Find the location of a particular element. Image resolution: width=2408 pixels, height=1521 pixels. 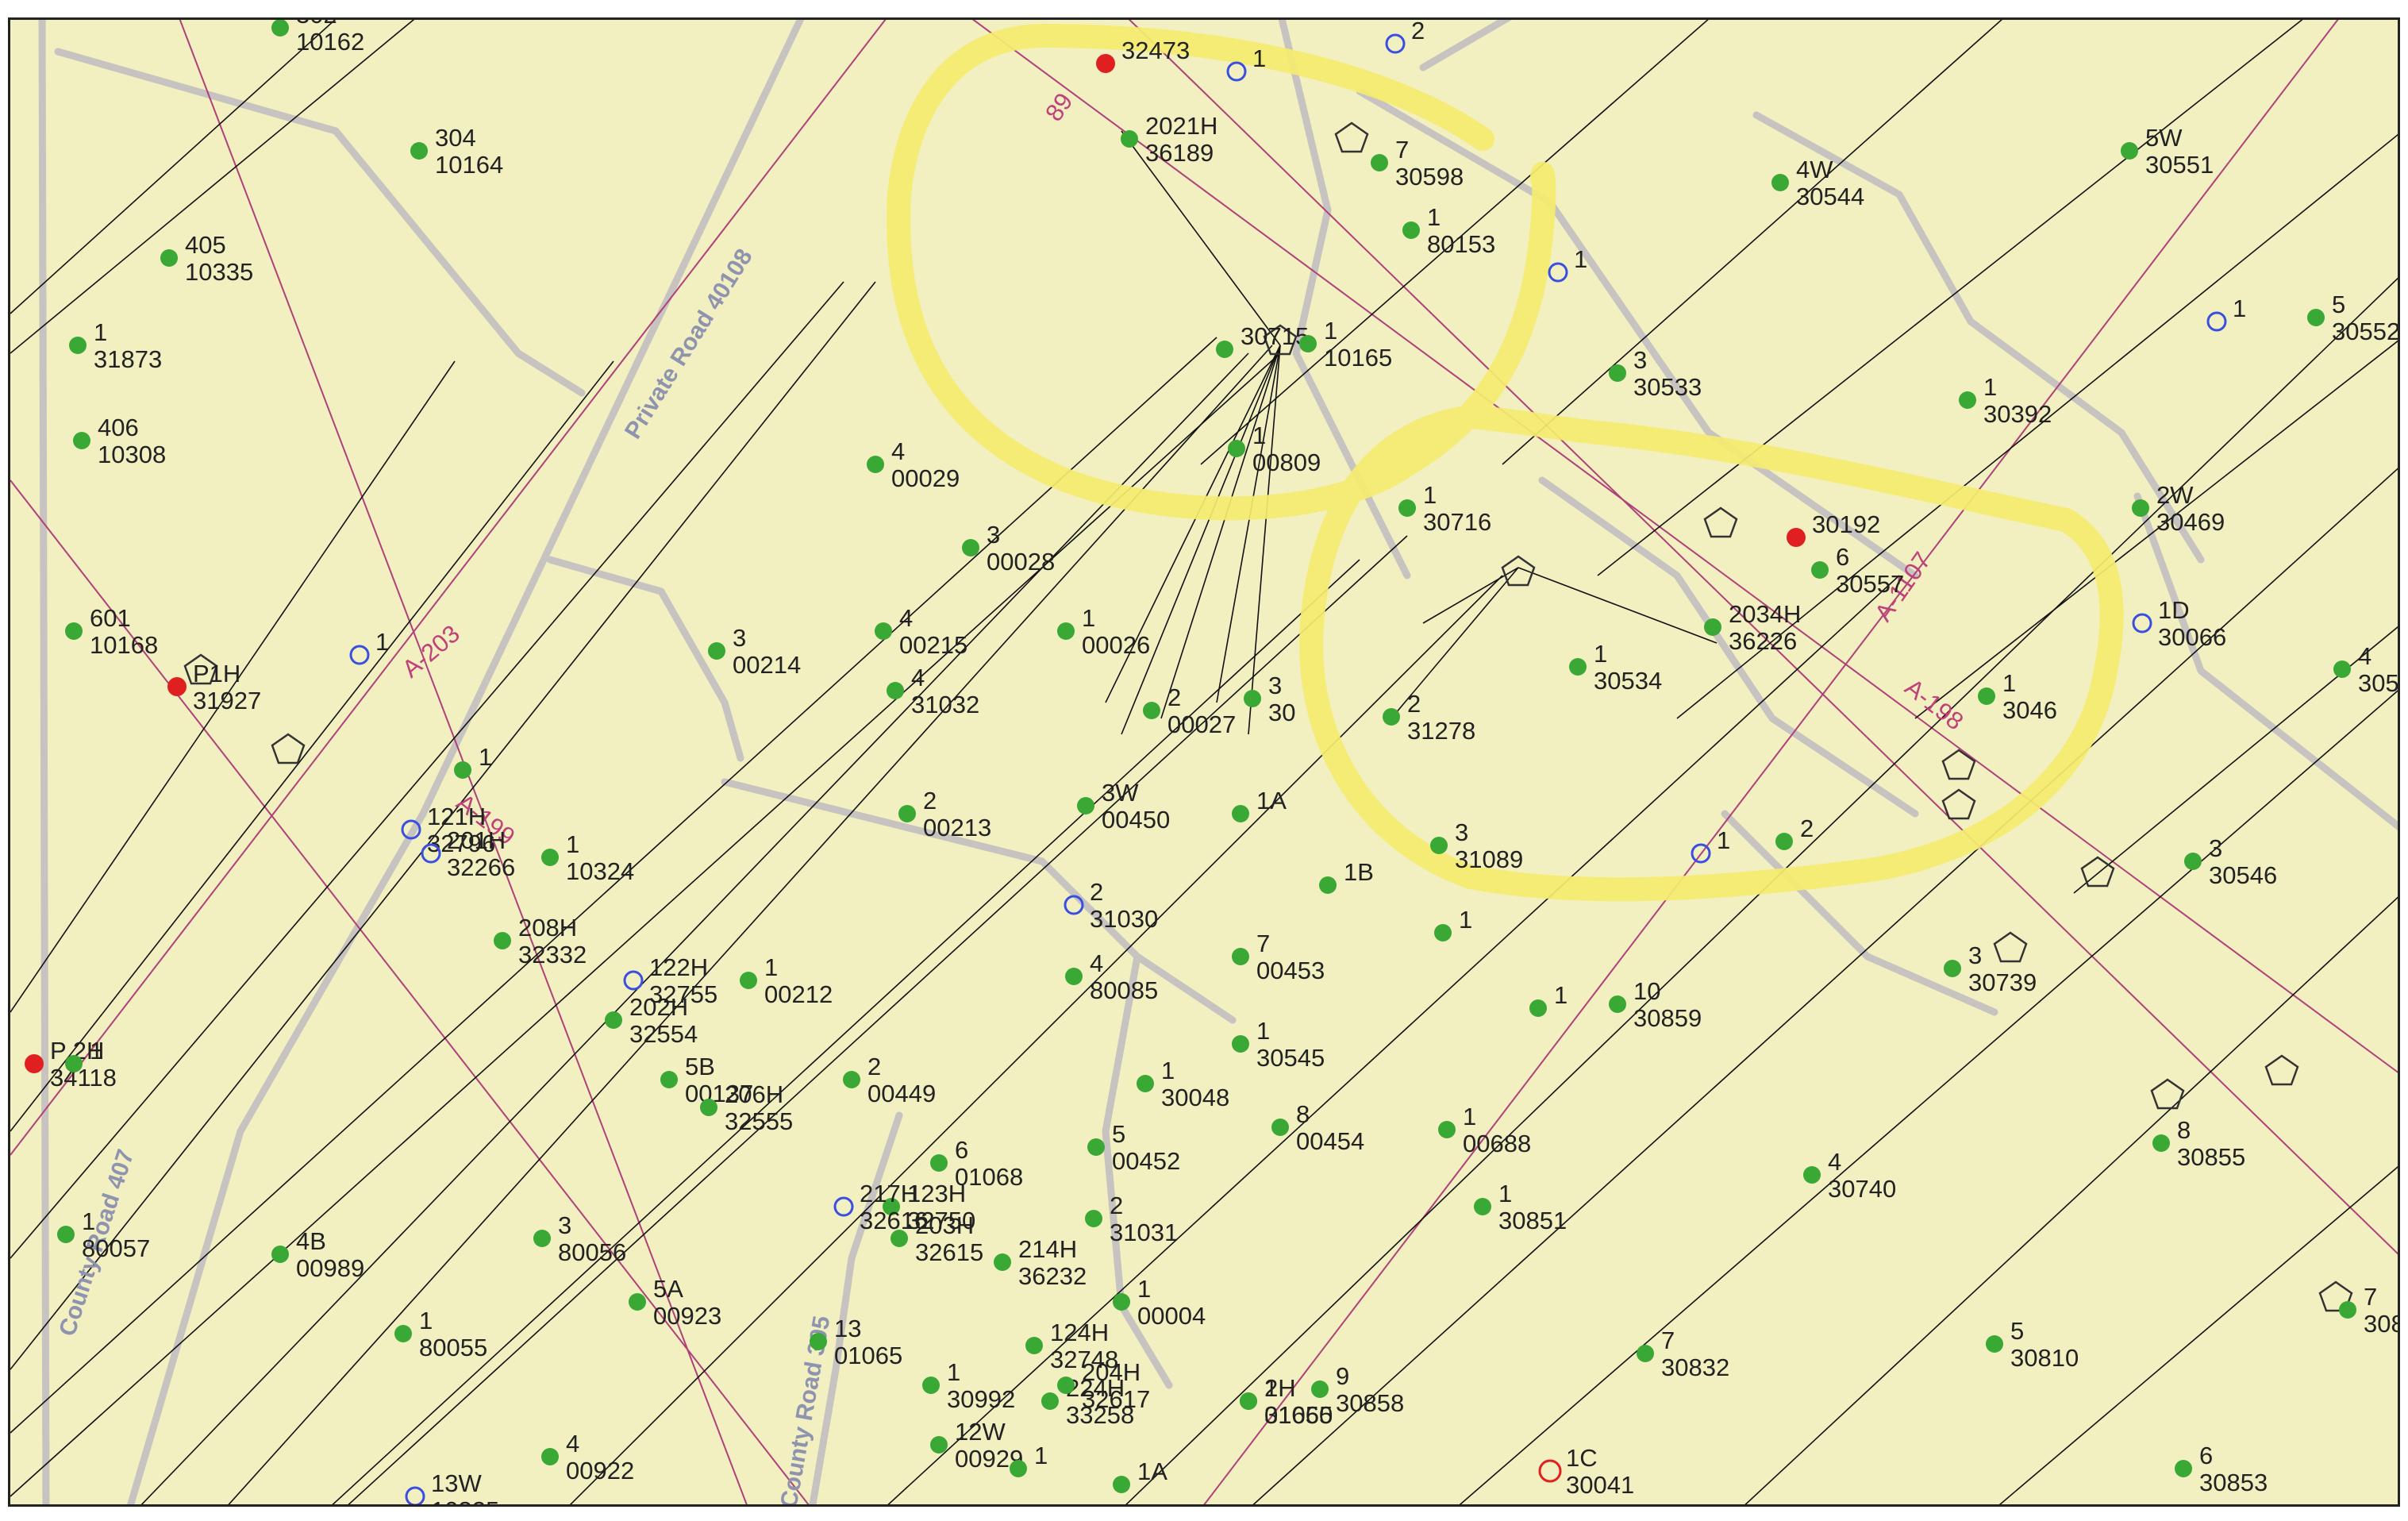

well-marker: 180153 is located at coordinates (1448, 230).